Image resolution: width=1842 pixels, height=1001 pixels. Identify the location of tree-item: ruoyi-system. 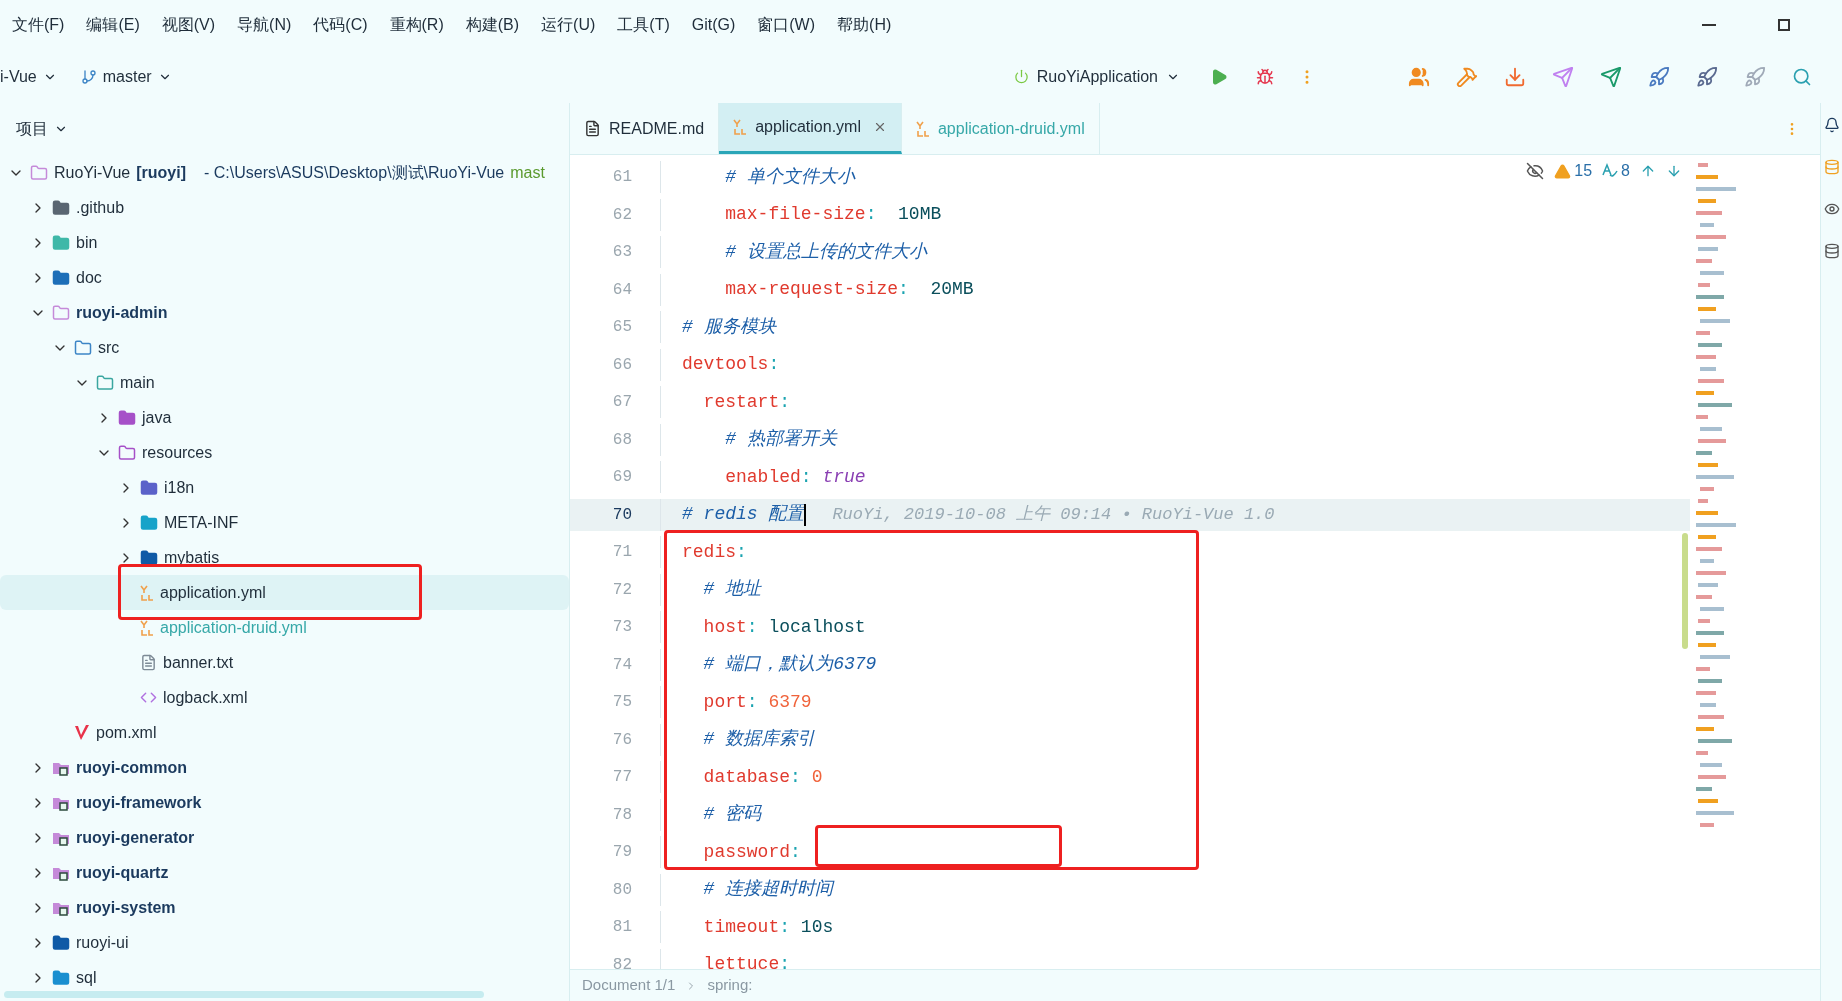
(284, 907).